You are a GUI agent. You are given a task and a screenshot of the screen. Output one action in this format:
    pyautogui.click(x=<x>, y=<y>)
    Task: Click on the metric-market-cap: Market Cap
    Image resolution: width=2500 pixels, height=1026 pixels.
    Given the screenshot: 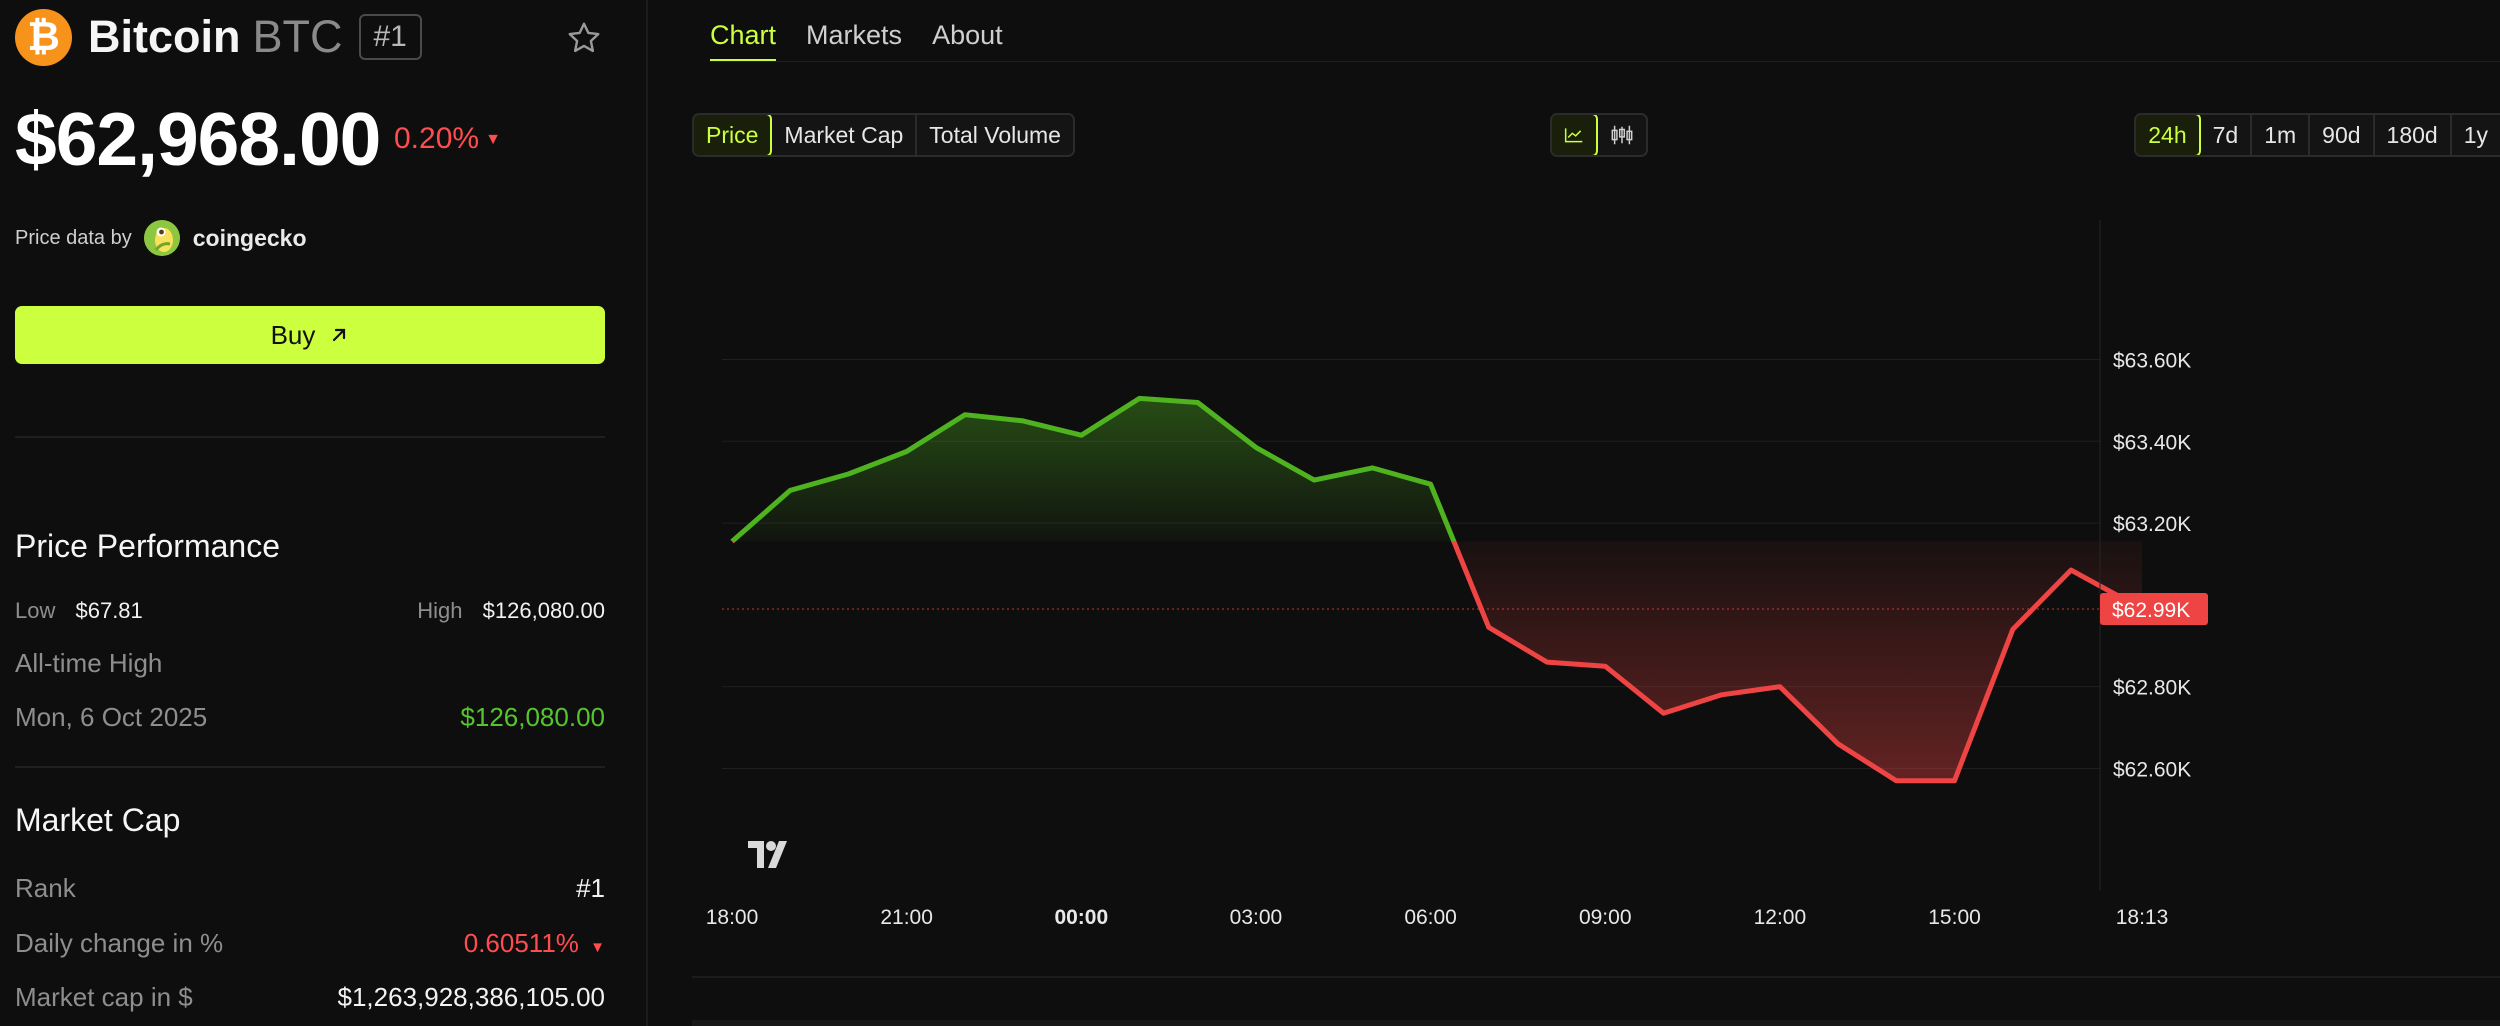 What is the action you would take?
    pyautogui.click(x=845, y=135)
    